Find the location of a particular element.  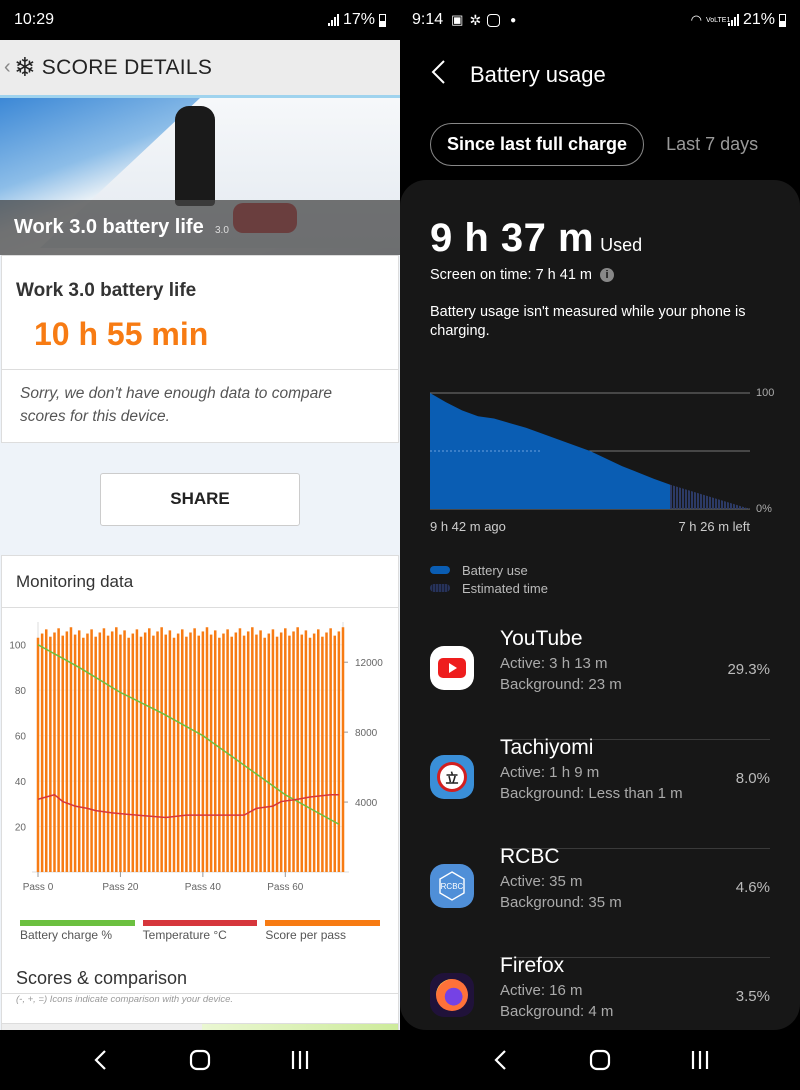

app-name: Tachiyomi is located at coordinates (547, 747).